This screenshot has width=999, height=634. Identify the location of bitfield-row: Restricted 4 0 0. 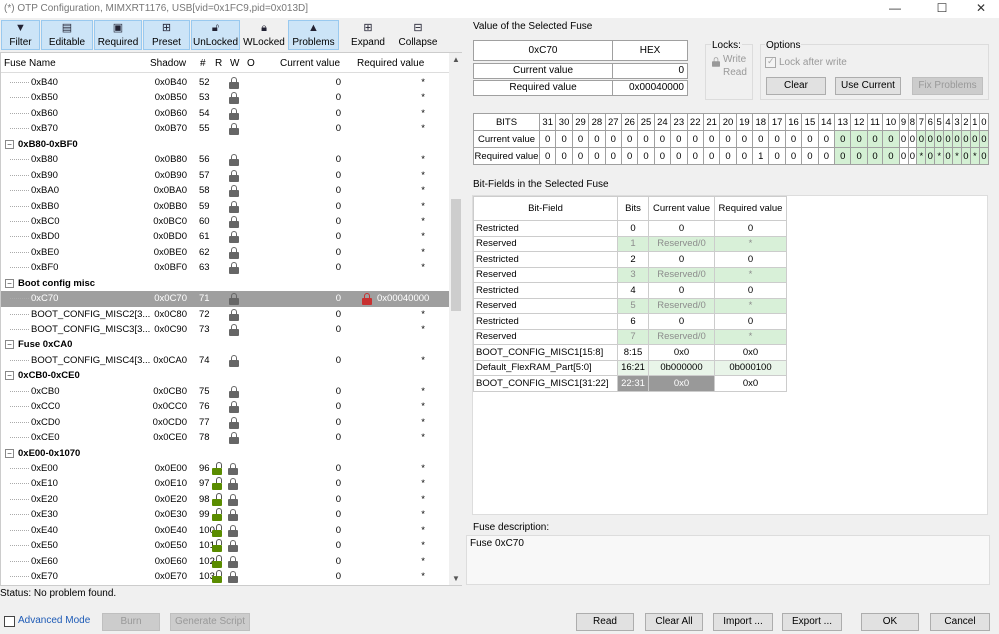
(630, 290).